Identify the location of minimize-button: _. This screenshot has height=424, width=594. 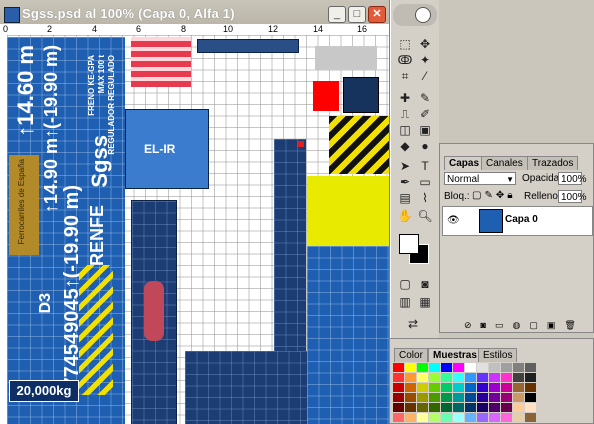
(337, 14).